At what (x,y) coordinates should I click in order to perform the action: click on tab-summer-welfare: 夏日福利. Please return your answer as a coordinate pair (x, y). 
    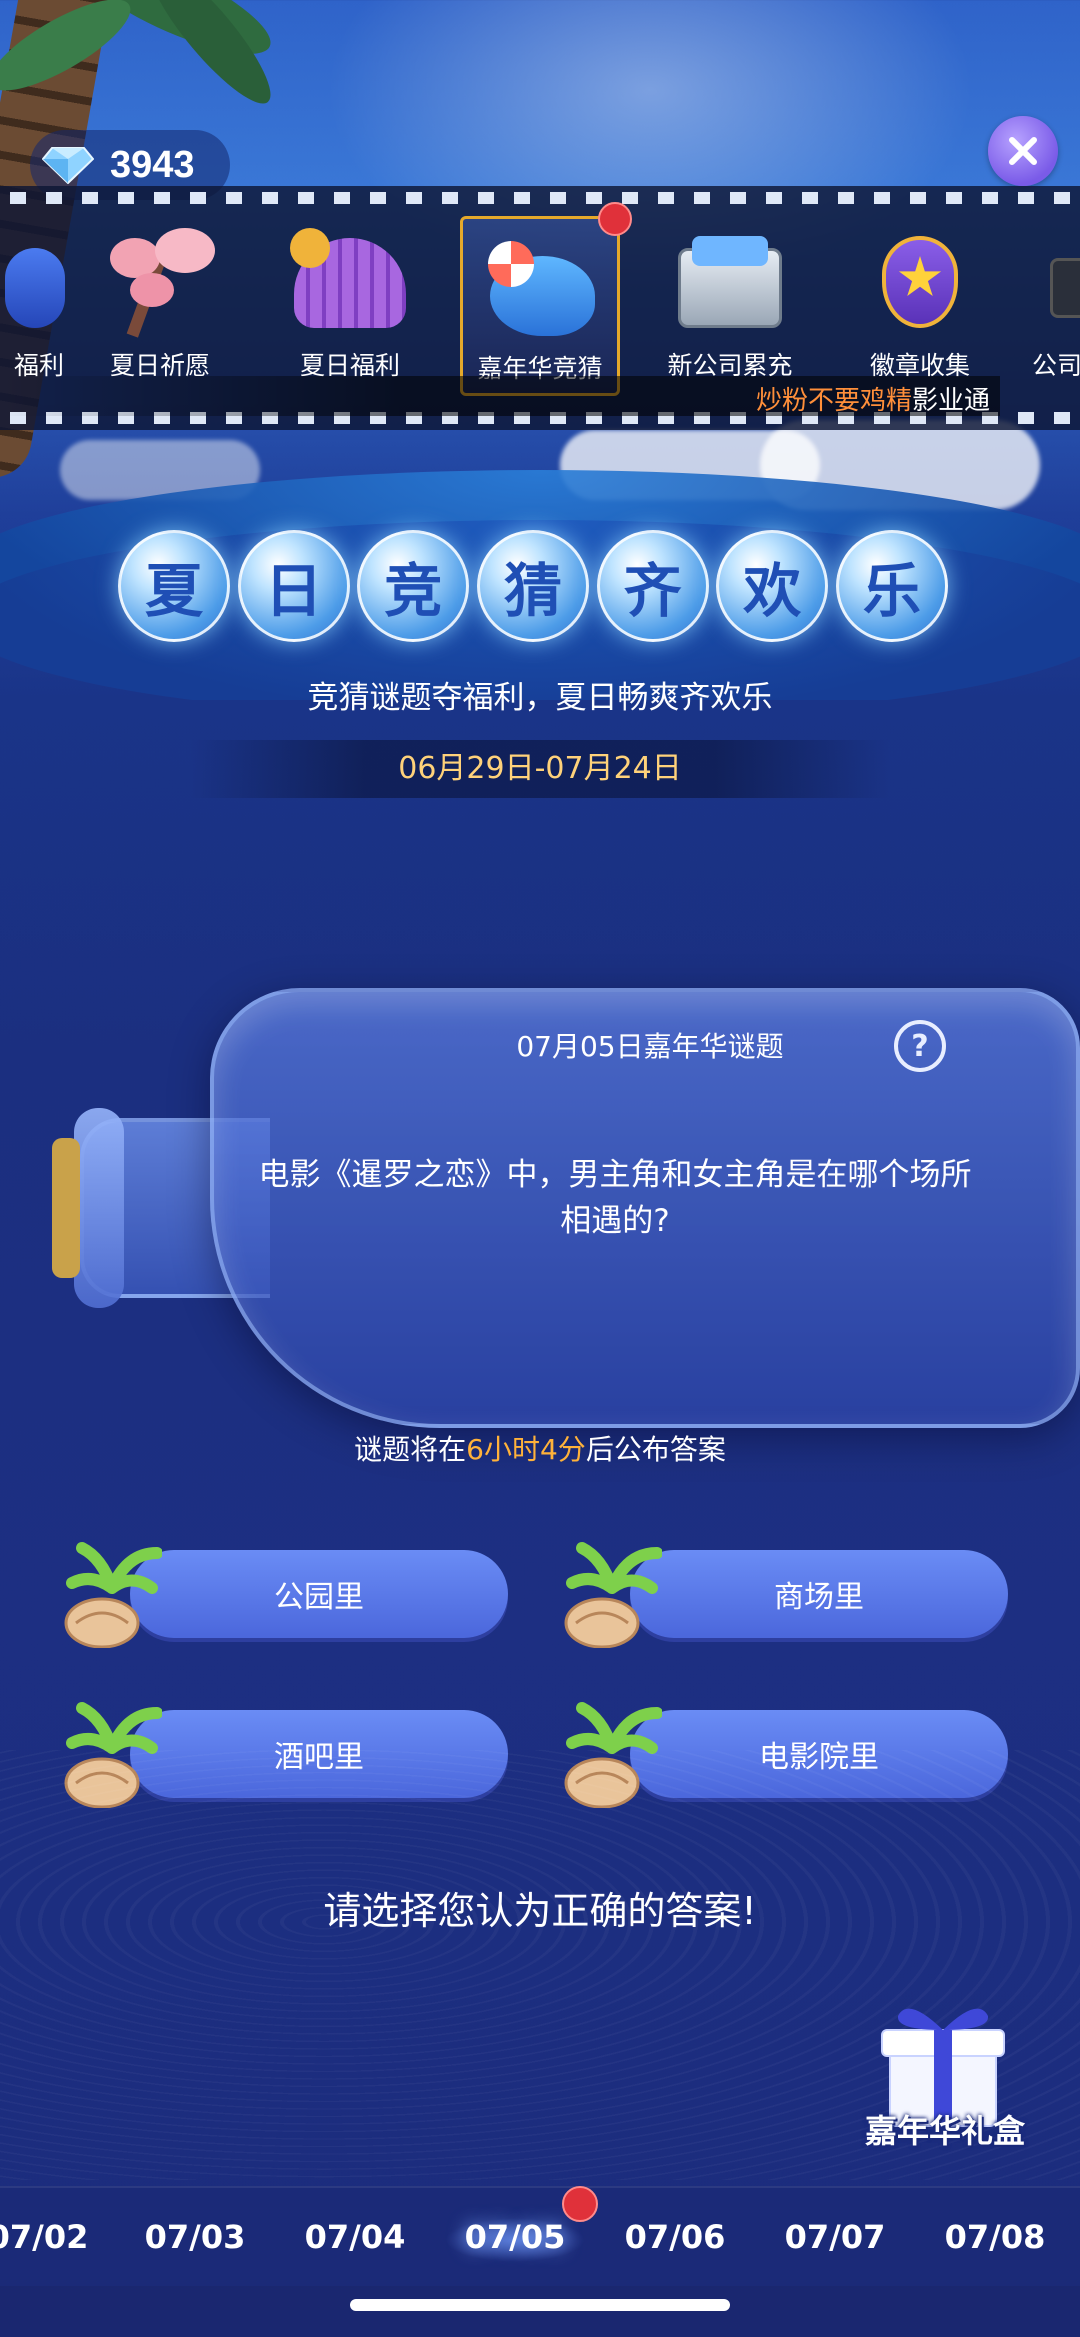
    Looking at the image, I should click on (350, 306).